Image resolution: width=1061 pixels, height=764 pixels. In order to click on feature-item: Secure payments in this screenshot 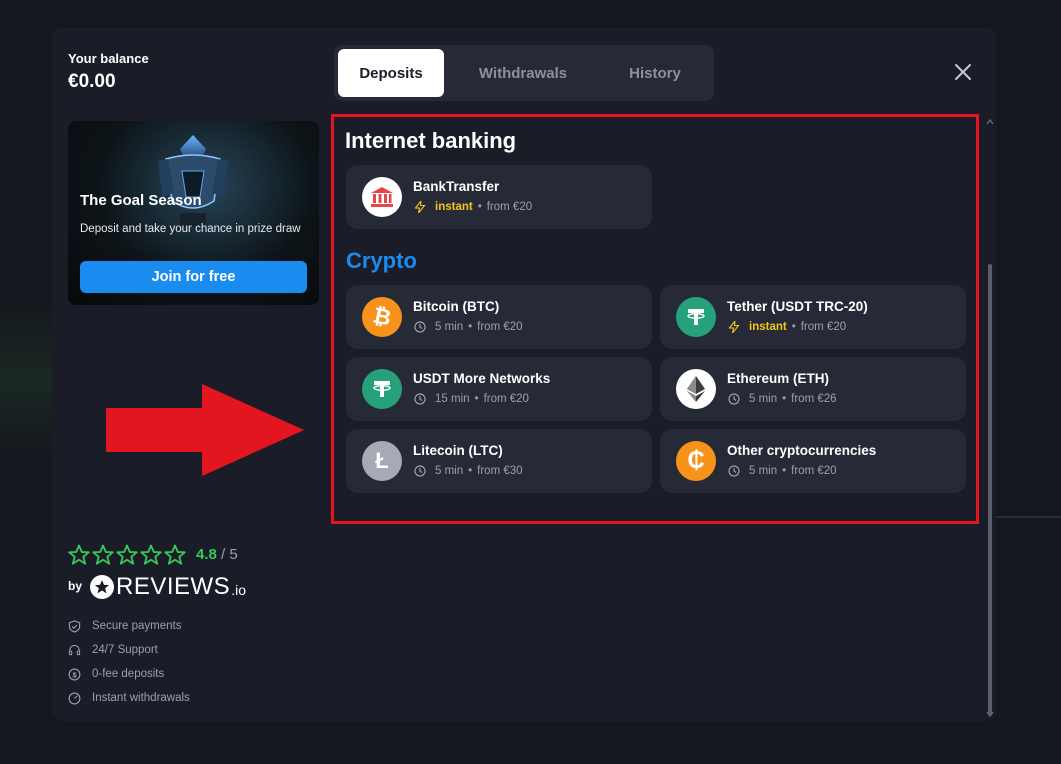, I will do `click(129, 626)`.